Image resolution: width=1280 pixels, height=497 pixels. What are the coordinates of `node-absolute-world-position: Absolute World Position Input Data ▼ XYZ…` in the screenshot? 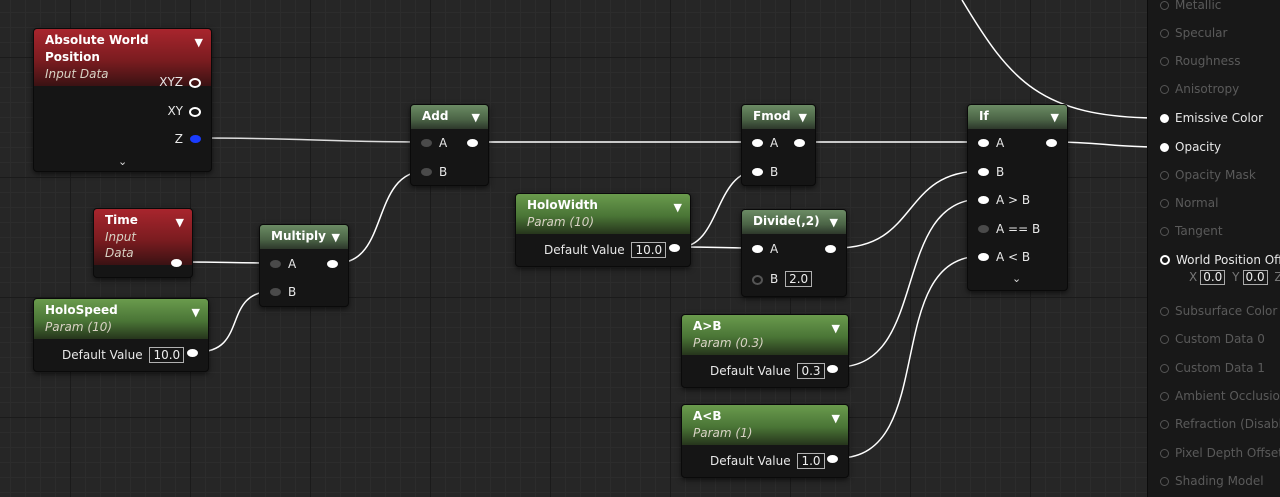 It's located at (122, 100).